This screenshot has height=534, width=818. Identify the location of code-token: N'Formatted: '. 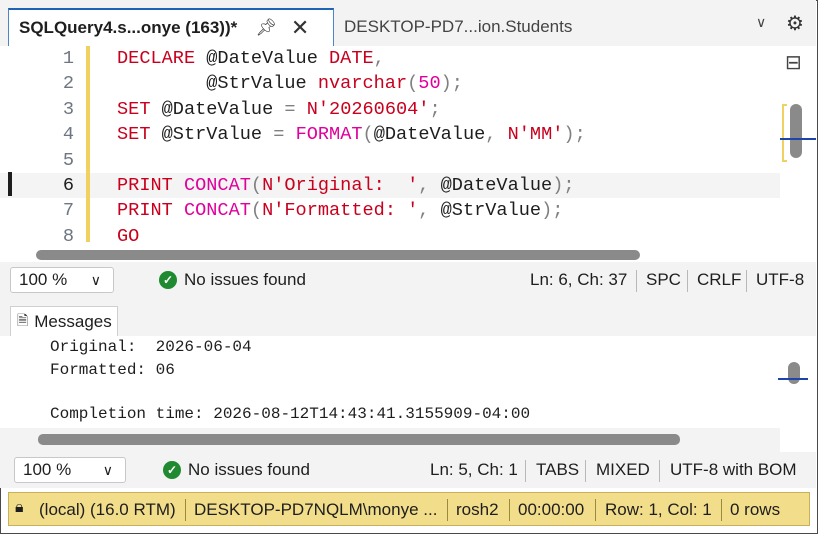
(340, 211).